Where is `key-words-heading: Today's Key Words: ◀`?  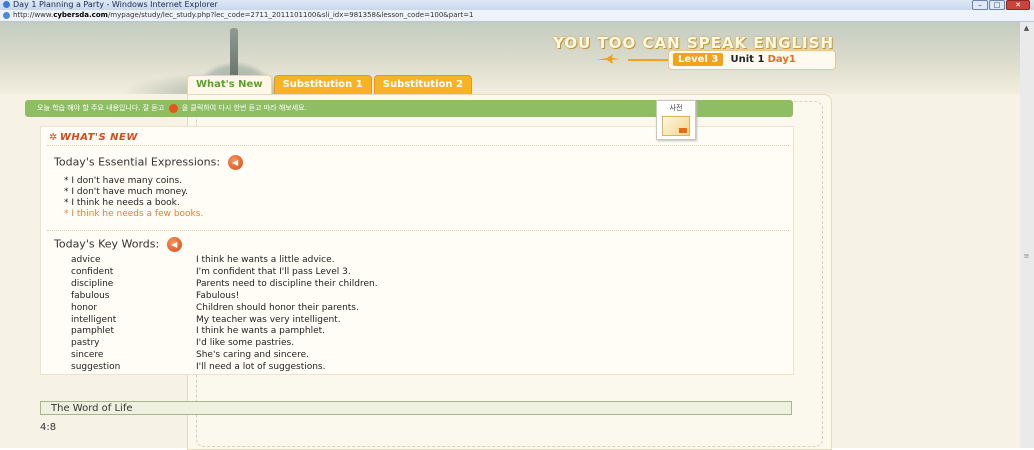 key-words-heading: Today's Key Words: ◀ is located at coordinates (118, 244).